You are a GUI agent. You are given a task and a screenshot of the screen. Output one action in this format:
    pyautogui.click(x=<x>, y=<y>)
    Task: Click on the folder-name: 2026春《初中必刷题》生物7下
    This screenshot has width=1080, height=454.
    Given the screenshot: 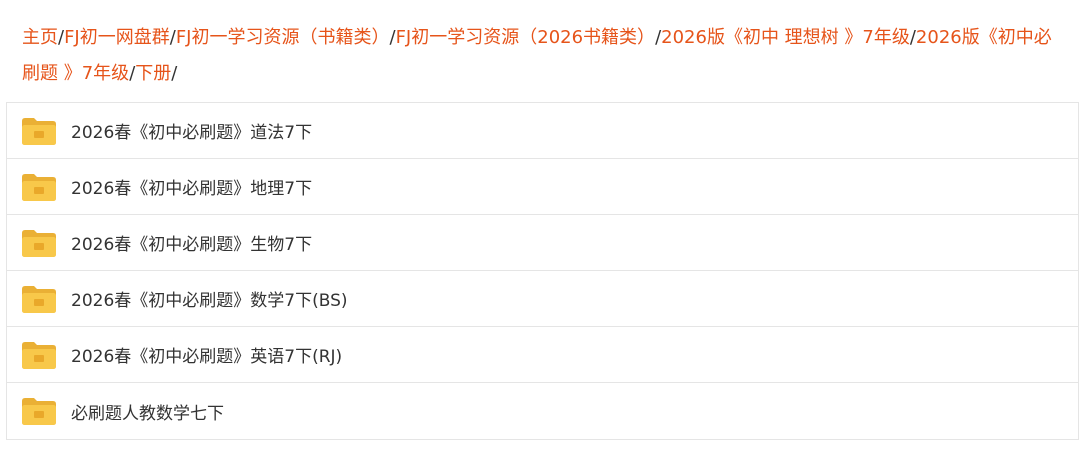 What is the action you would take?
    pyautogui.click(x=191, y=242)
    